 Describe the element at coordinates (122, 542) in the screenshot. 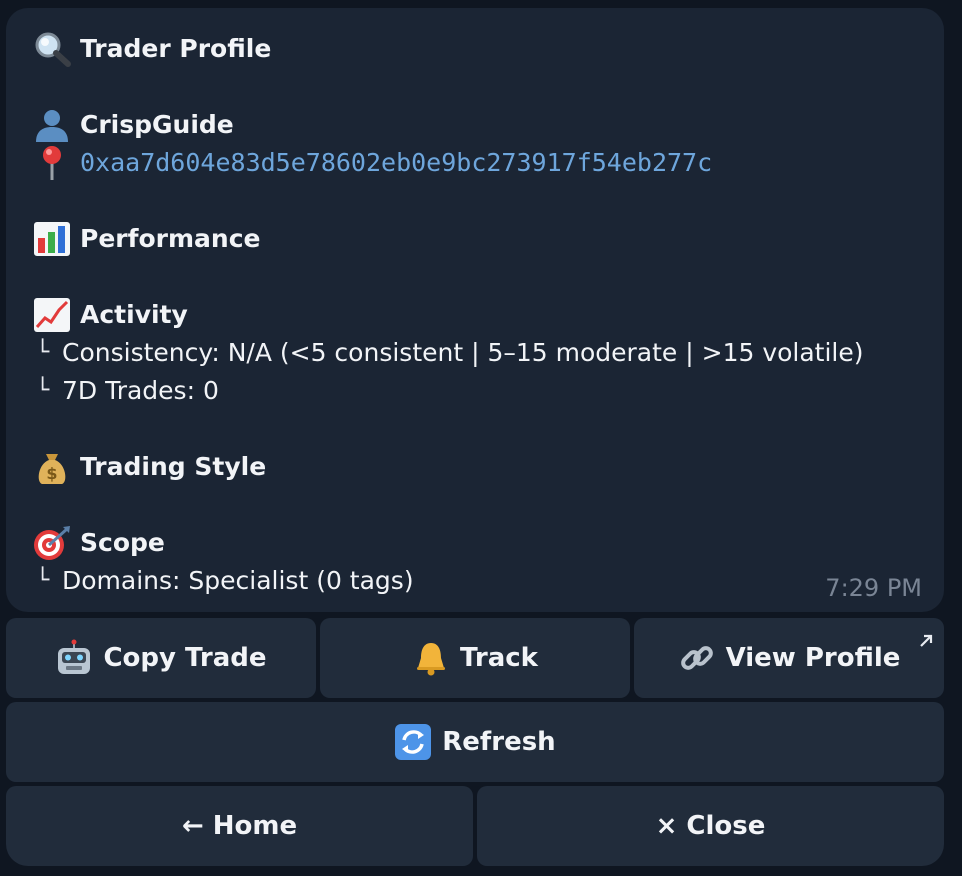

I see `scope-heading: Scope` at that location.